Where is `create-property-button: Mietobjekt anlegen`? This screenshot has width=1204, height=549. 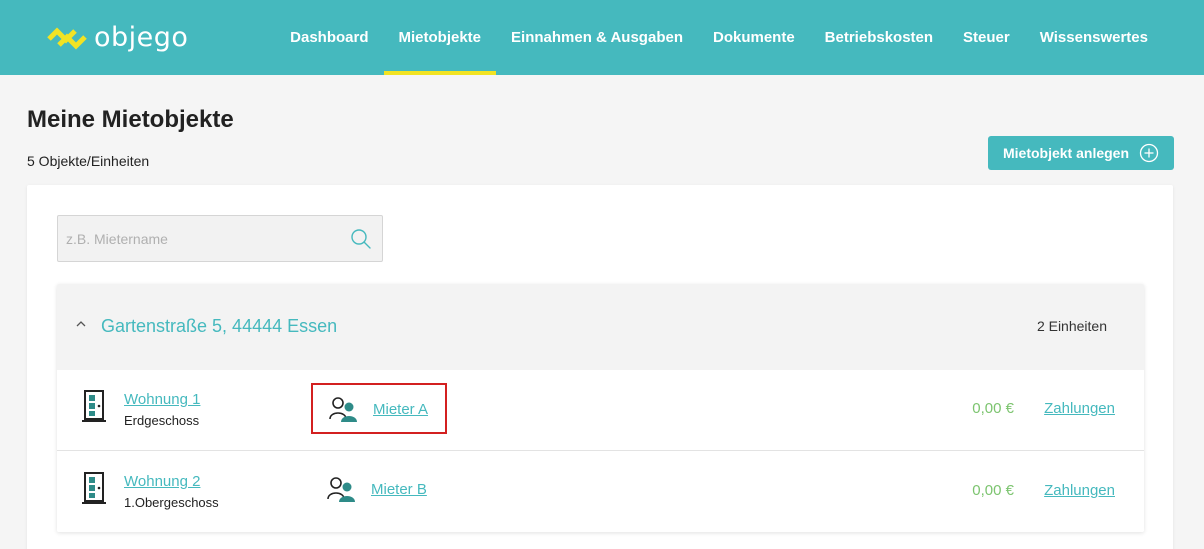 create-property-button: Mietobjekt anlegen is located at coordinates (1081, 153).